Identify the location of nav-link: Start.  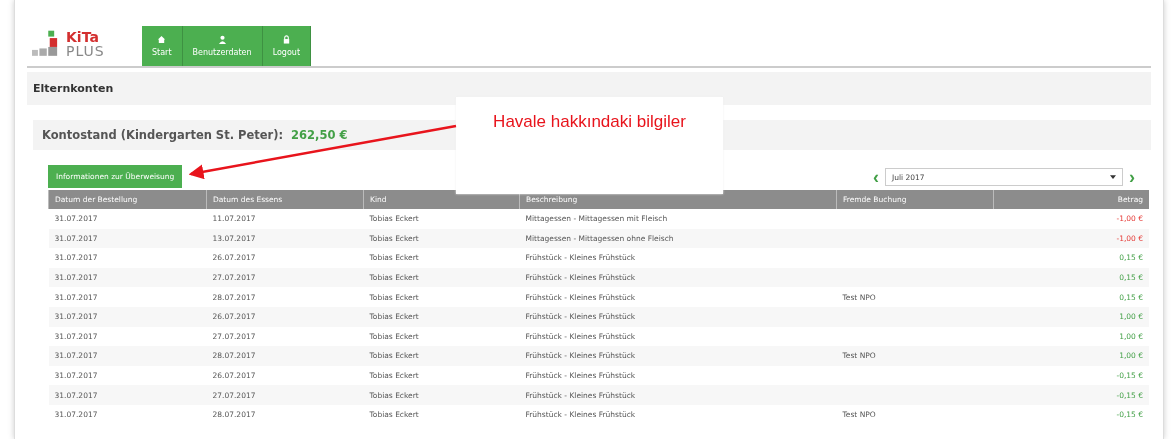
(162, 46).